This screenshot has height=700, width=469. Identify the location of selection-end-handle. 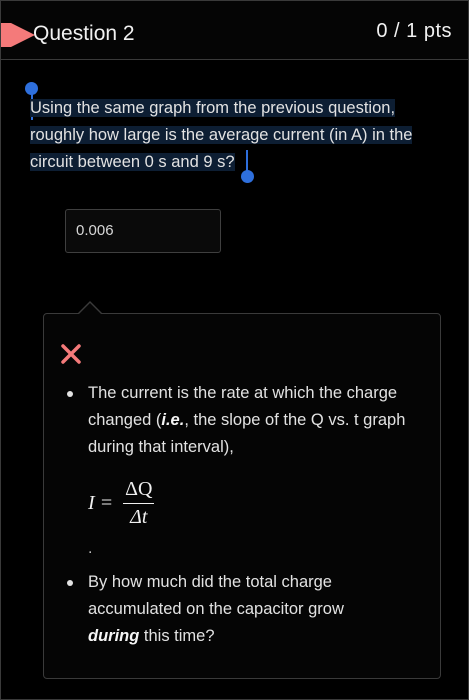
(247, 176).